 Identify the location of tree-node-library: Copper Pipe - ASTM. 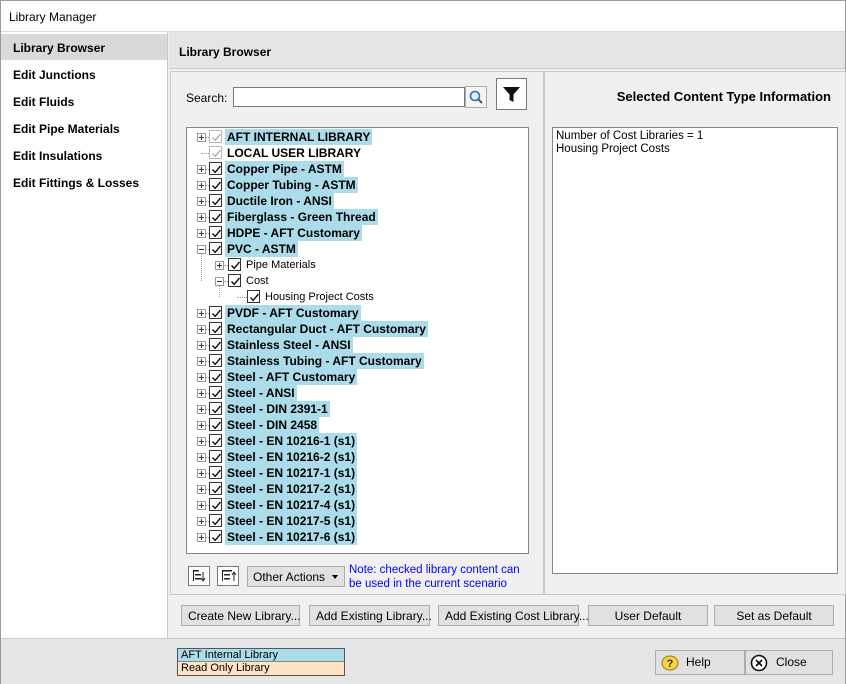
(357, 169).